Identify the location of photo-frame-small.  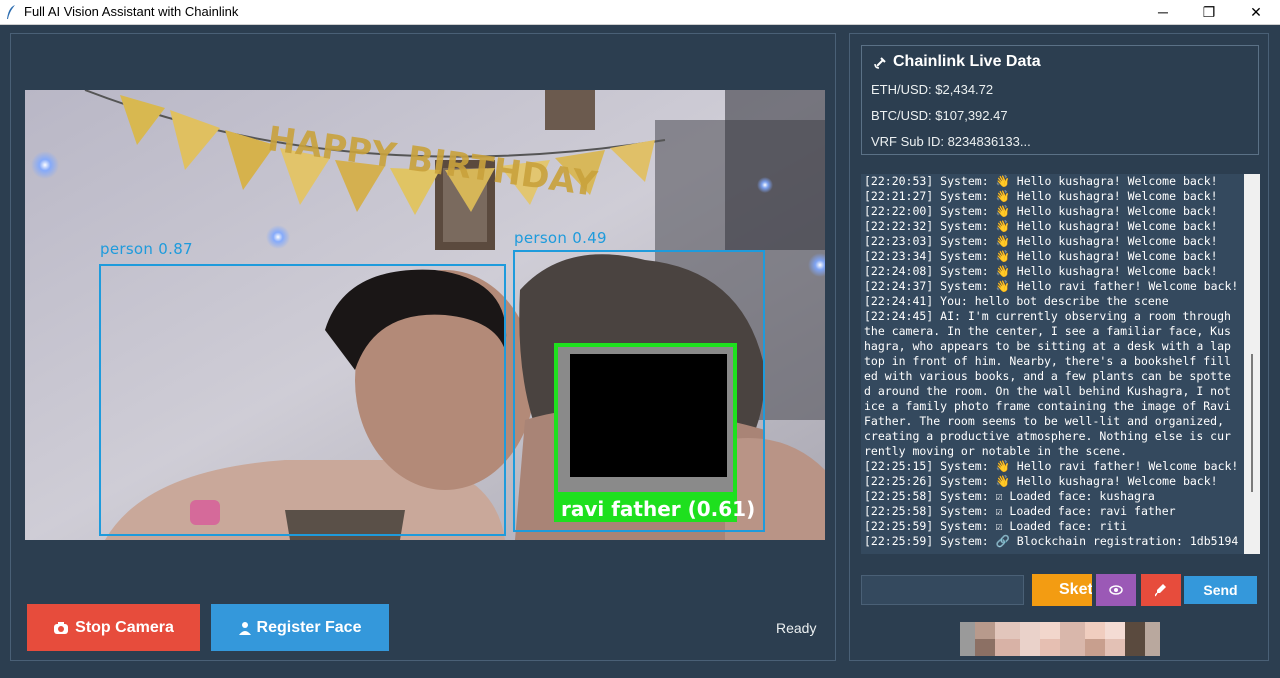
(570, 110).